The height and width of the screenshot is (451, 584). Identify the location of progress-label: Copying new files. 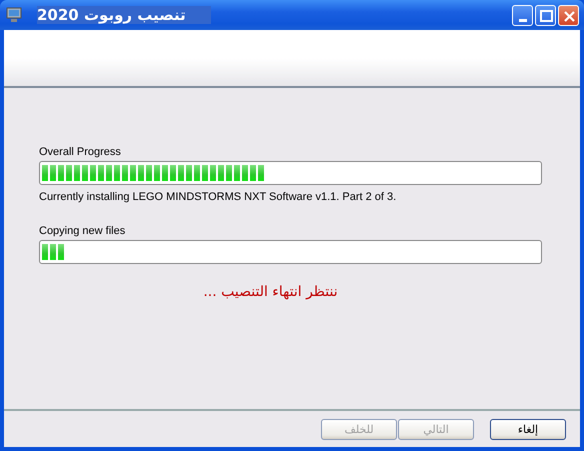
(82, 231).